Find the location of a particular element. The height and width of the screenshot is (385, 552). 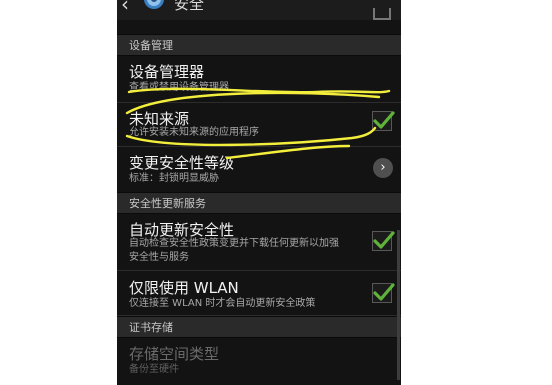

back-icon: ‹ is located at coordinates (125, 7).